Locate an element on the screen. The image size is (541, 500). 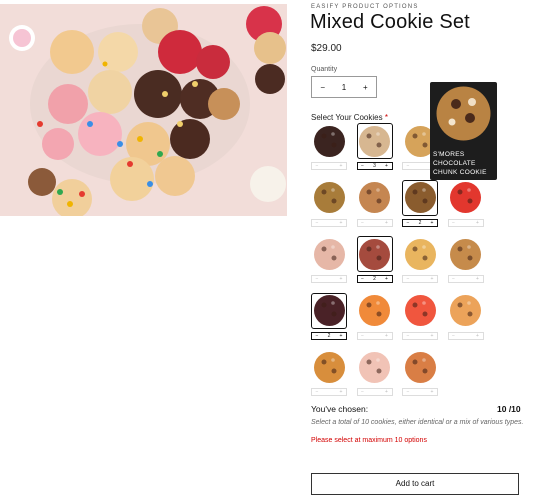
product-title: Mixed Cookie Set is located at coordinates (390, 22).